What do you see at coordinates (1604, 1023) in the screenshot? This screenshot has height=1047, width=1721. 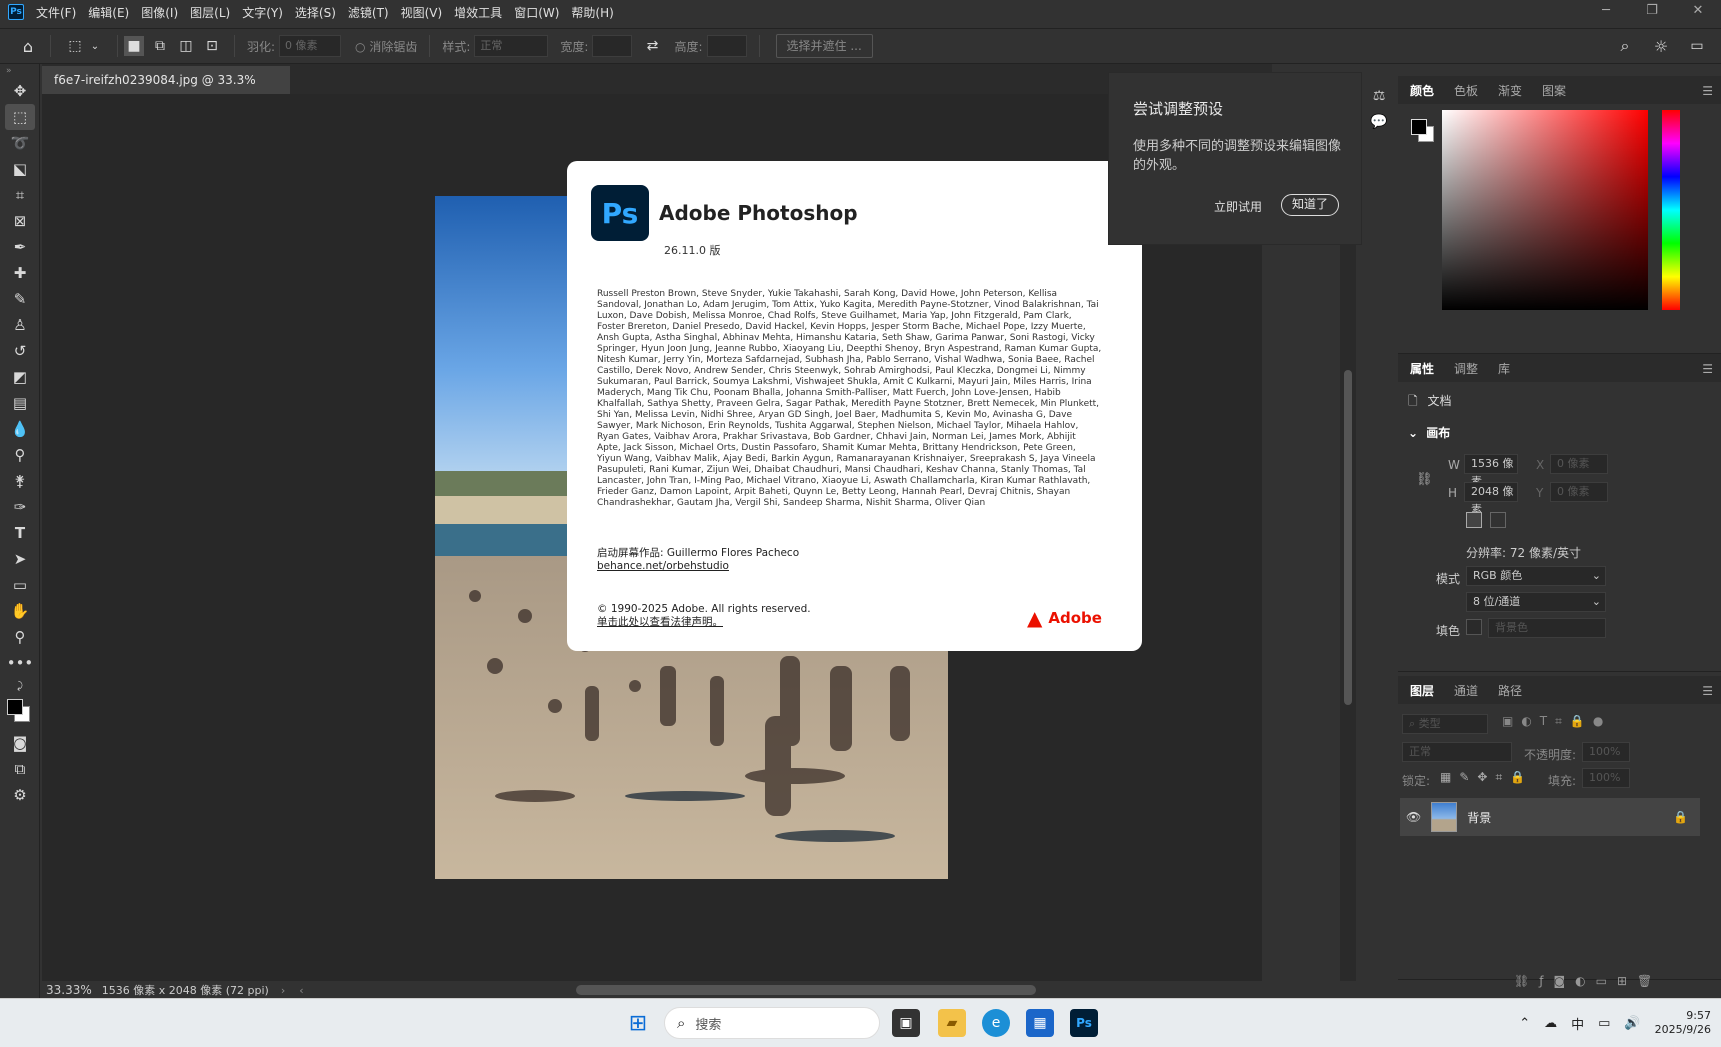 I see `network-icon: ▭` at bounding box center [1604, 1023].